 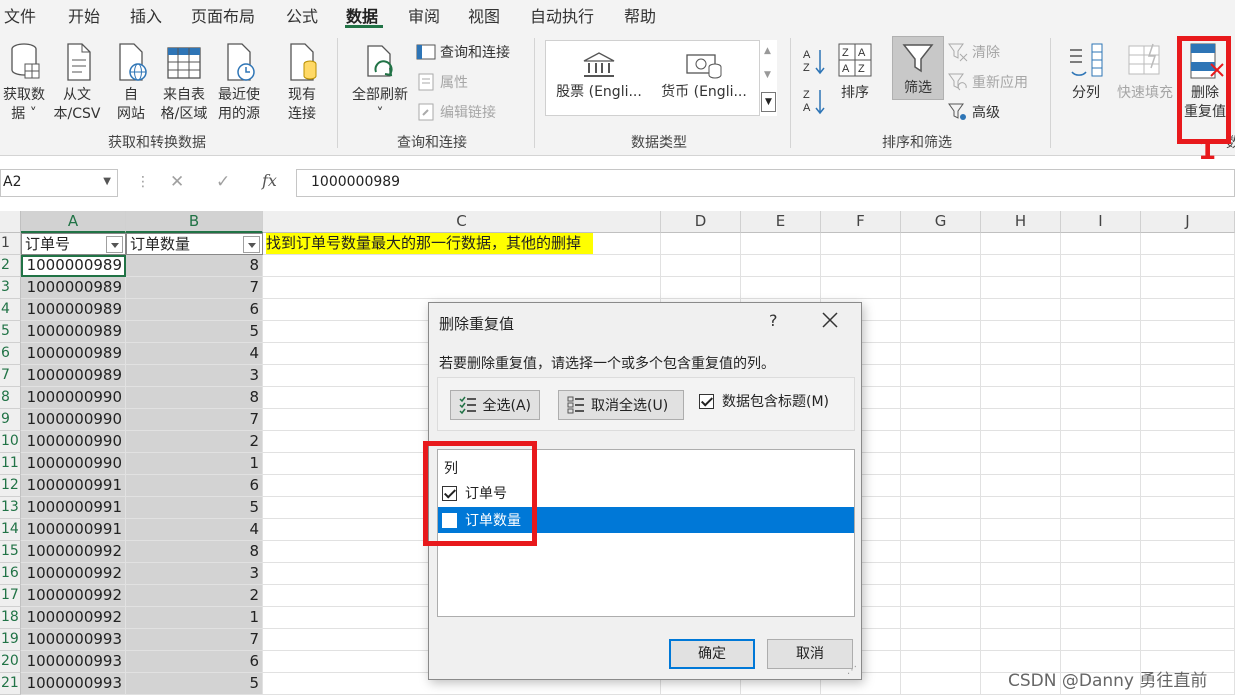 What do you see at coordinates (194, 222) in the screenshot?
I see `column-header-b: B` at bounding box center [194, 222].